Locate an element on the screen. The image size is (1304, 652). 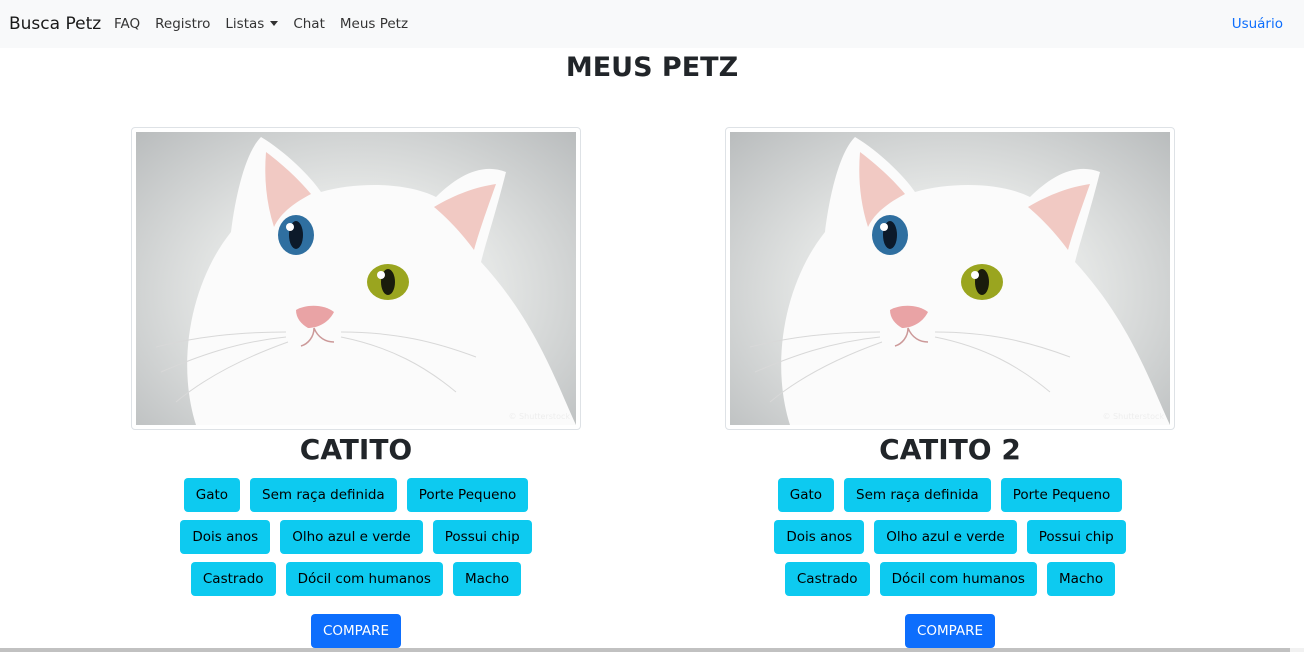
pet-name: CATITO is located at coordinates (356, 449).